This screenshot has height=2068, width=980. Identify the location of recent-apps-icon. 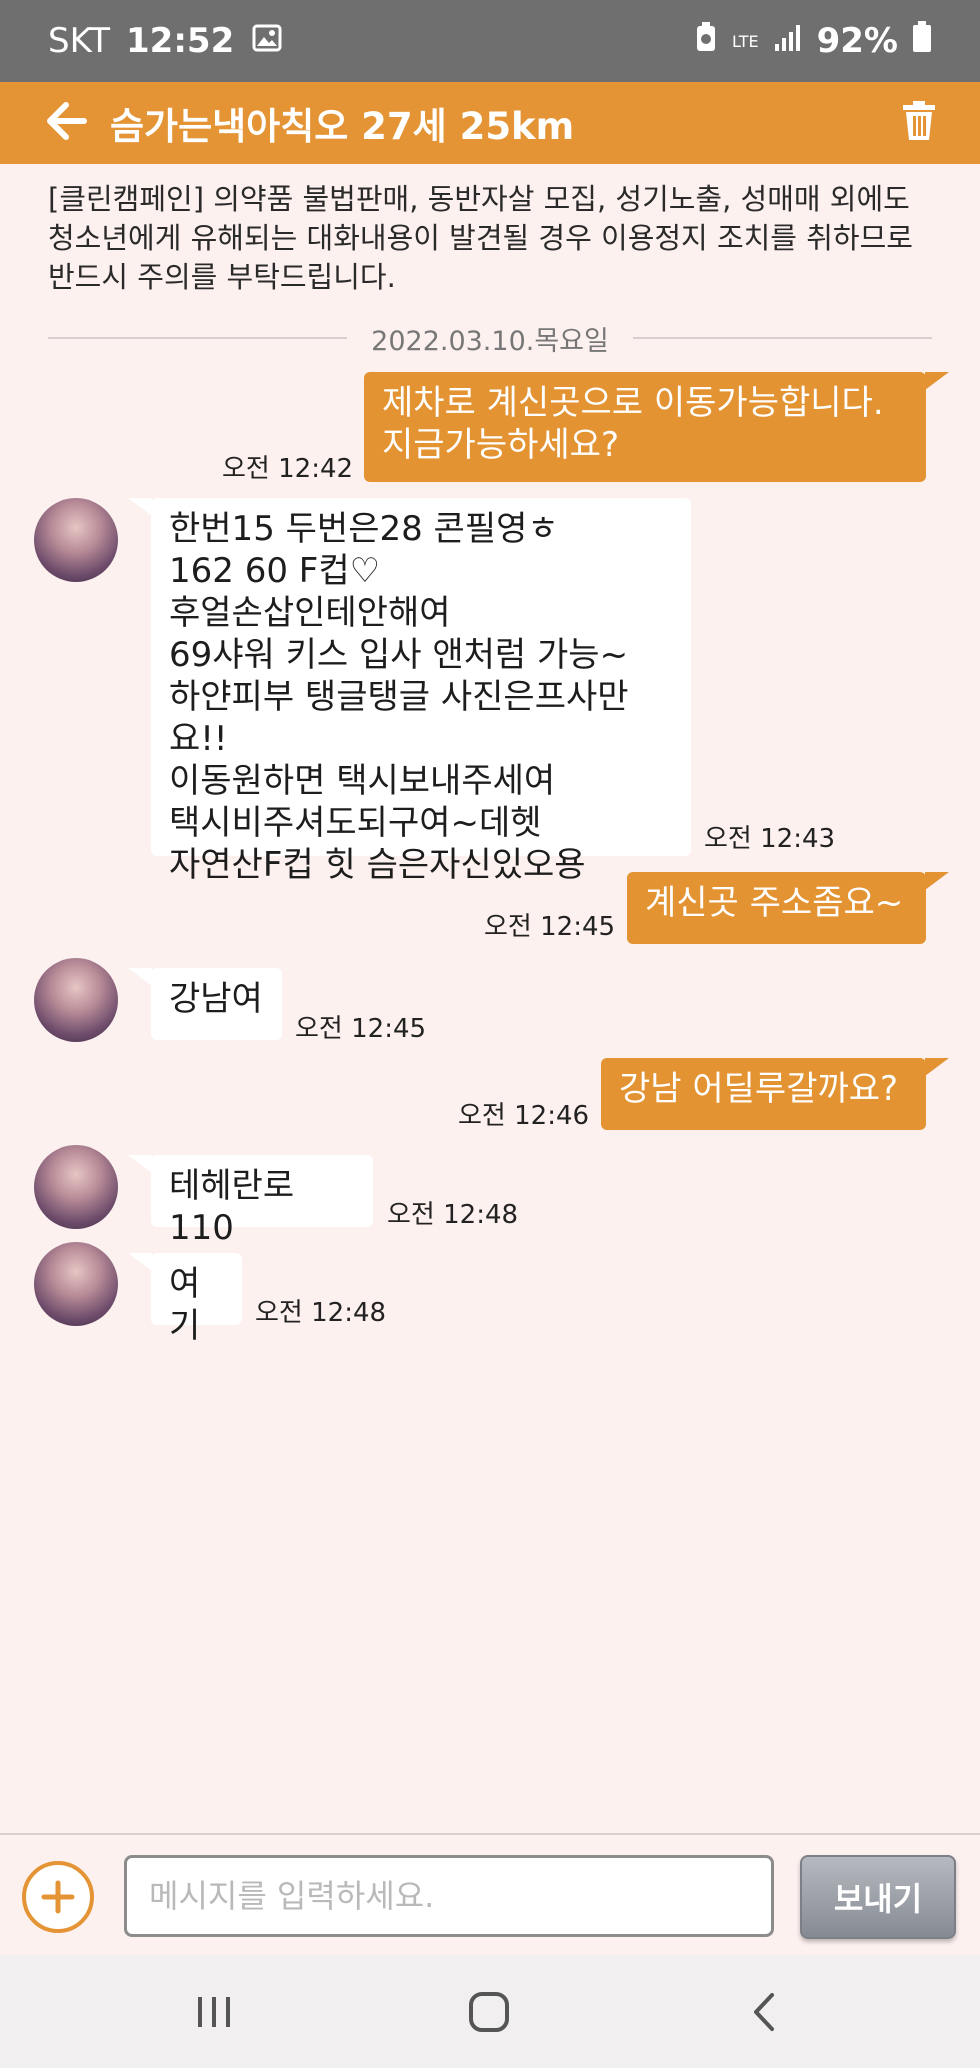
(214, 2013).